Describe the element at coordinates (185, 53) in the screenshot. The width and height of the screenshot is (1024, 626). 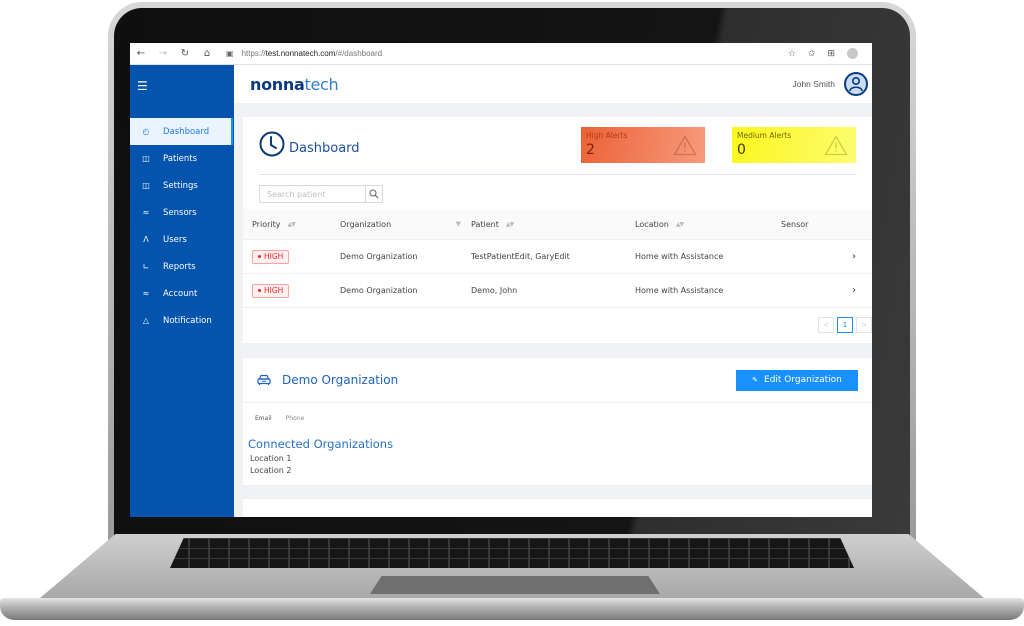
I see `reload-icon: ↻` at that location.